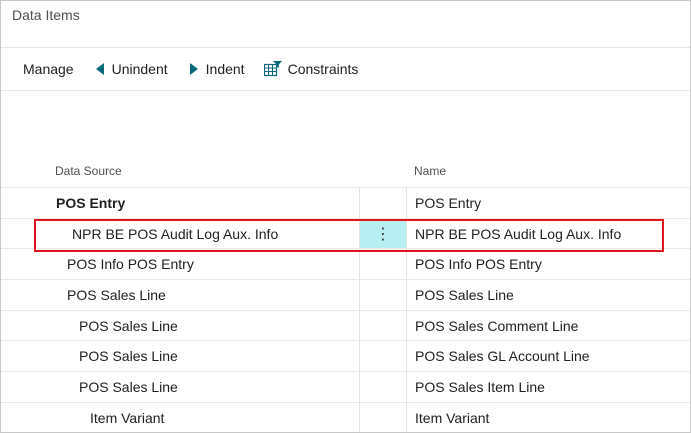 The height and width of the screenshot is (433, 691). Describe the element at coordinates (345, 416) in the screenshot. I see `table-row: Item Variant Item Variant` at that location.